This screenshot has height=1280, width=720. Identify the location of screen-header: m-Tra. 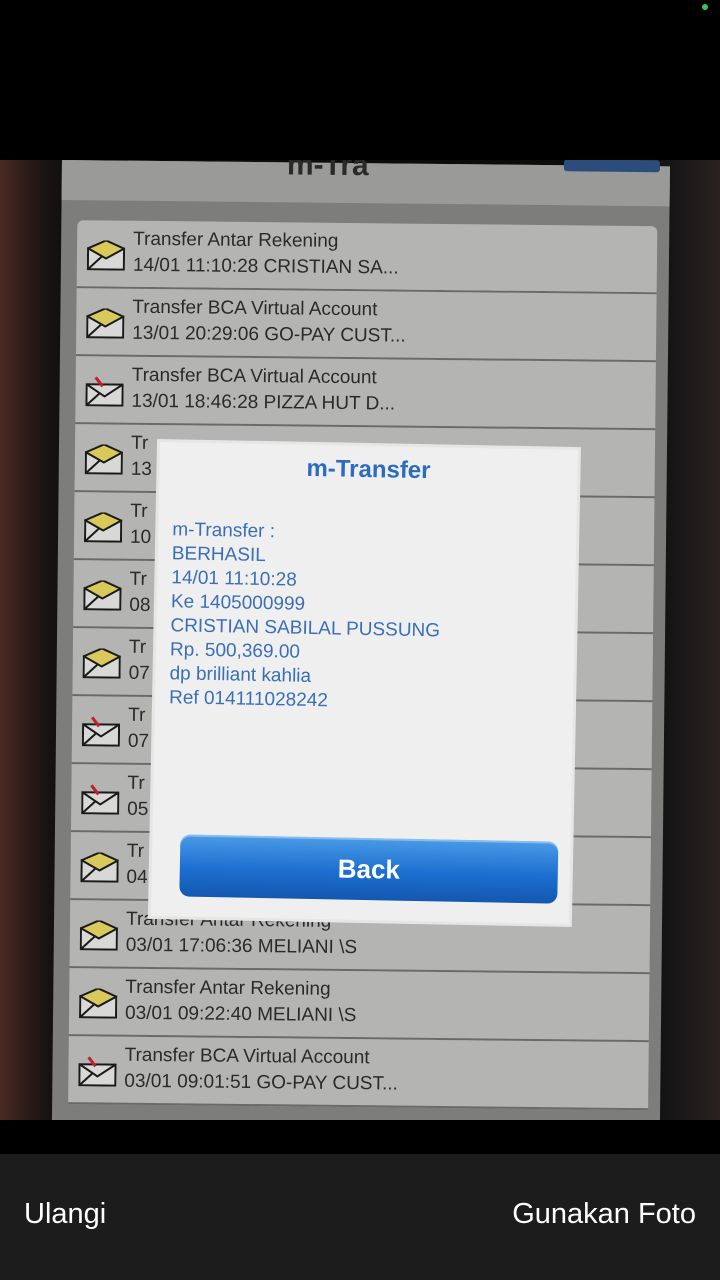
(365, 183).